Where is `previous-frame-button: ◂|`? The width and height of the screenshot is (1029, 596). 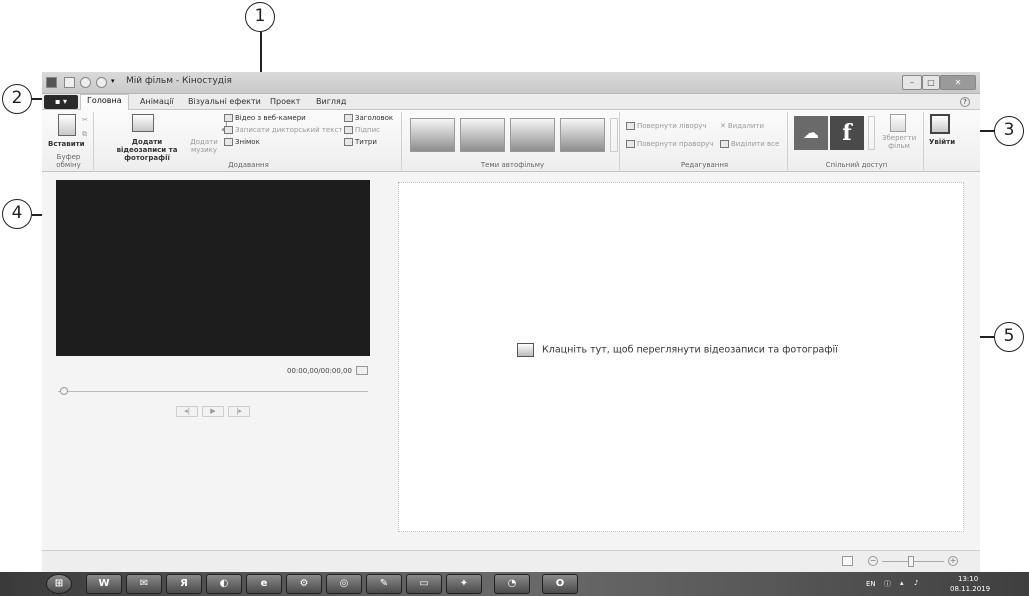 previous-frame-button: ◂| is located at coordinates (187, 411).